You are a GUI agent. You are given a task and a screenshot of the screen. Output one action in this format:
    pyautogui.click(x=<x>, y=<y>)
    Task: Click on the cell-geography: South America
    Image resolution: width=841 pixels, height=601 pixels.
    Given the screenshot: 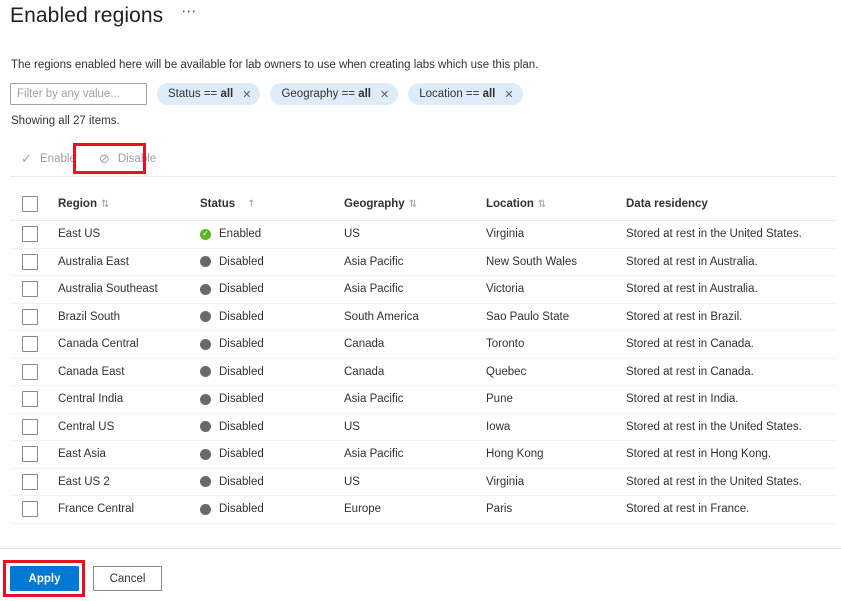 What is the action you would take?
    pyautogui.click(x=381, y=316)
    